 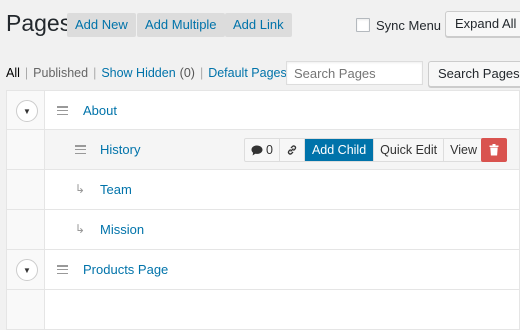 What do you see at coordinates (409, 25) in the screenshot?
I see `sync-menu-label: Sync Menu` at bounding box center [409, 25].